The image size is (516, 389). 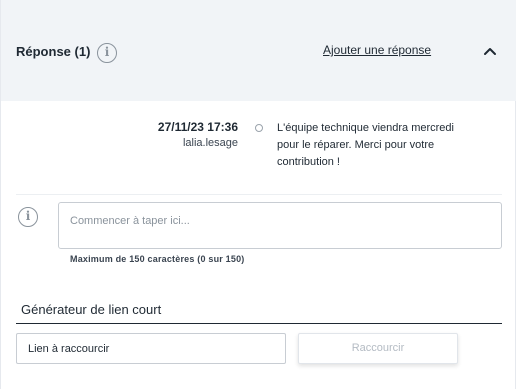 I want to click on response-input, so click(x=280, y=225).